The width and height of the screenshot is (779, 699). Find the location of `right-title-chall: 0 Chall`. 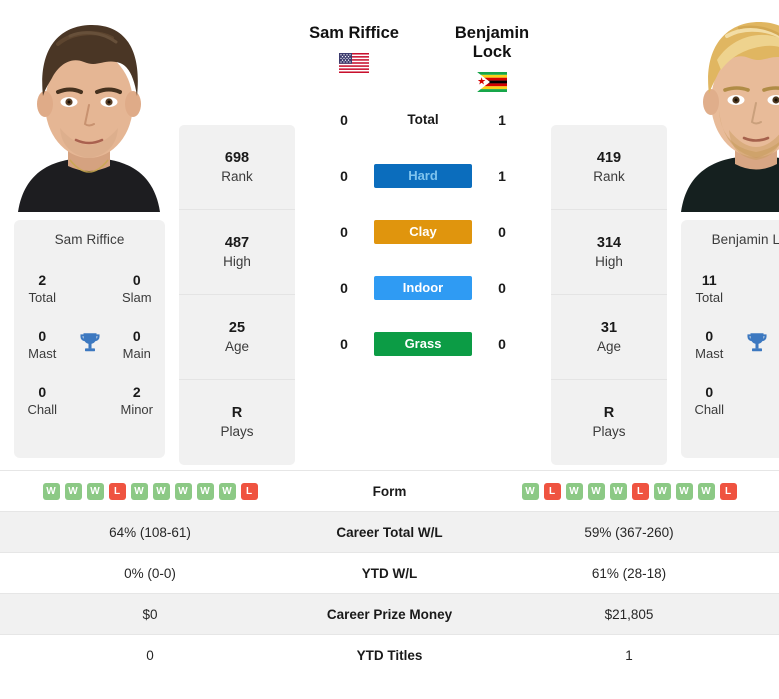

right-title-chall: 0 Chall is located at coordinates (709, 401).